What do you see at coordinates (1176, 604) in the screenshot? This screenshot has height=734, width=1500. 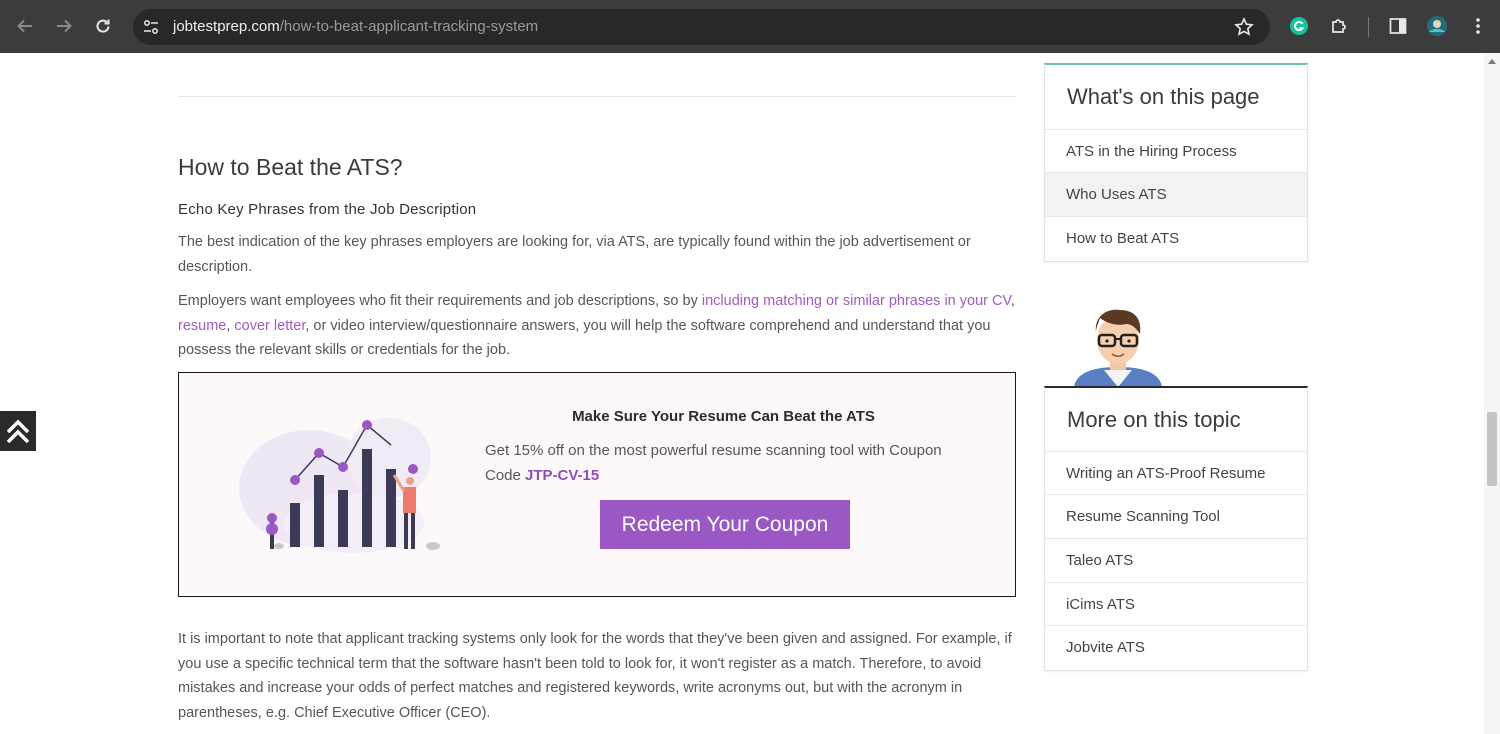 I see `topic-link-icims-ats: iCims ATS` at bounding box center [1176, 604].